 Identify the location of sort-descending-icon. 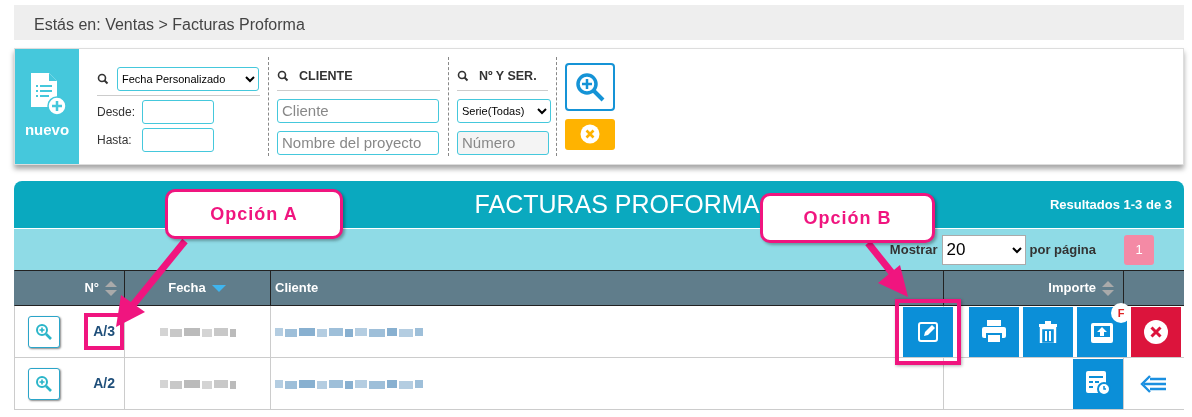
(218, 288).